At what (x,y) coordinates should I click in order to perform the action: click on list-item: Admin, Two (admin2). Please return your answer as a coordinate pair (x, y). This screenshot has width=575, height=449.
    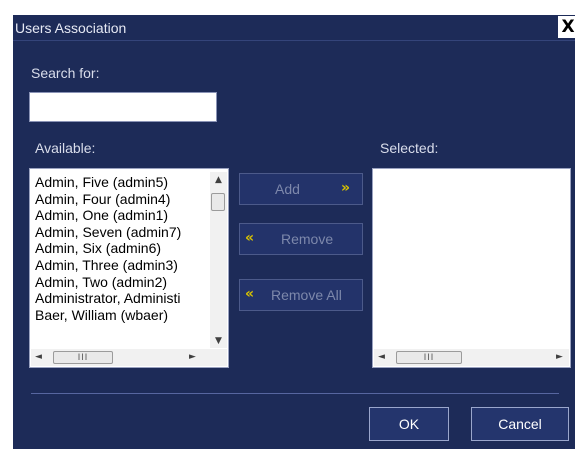
    Looking at the image, I should click on (122, 282).